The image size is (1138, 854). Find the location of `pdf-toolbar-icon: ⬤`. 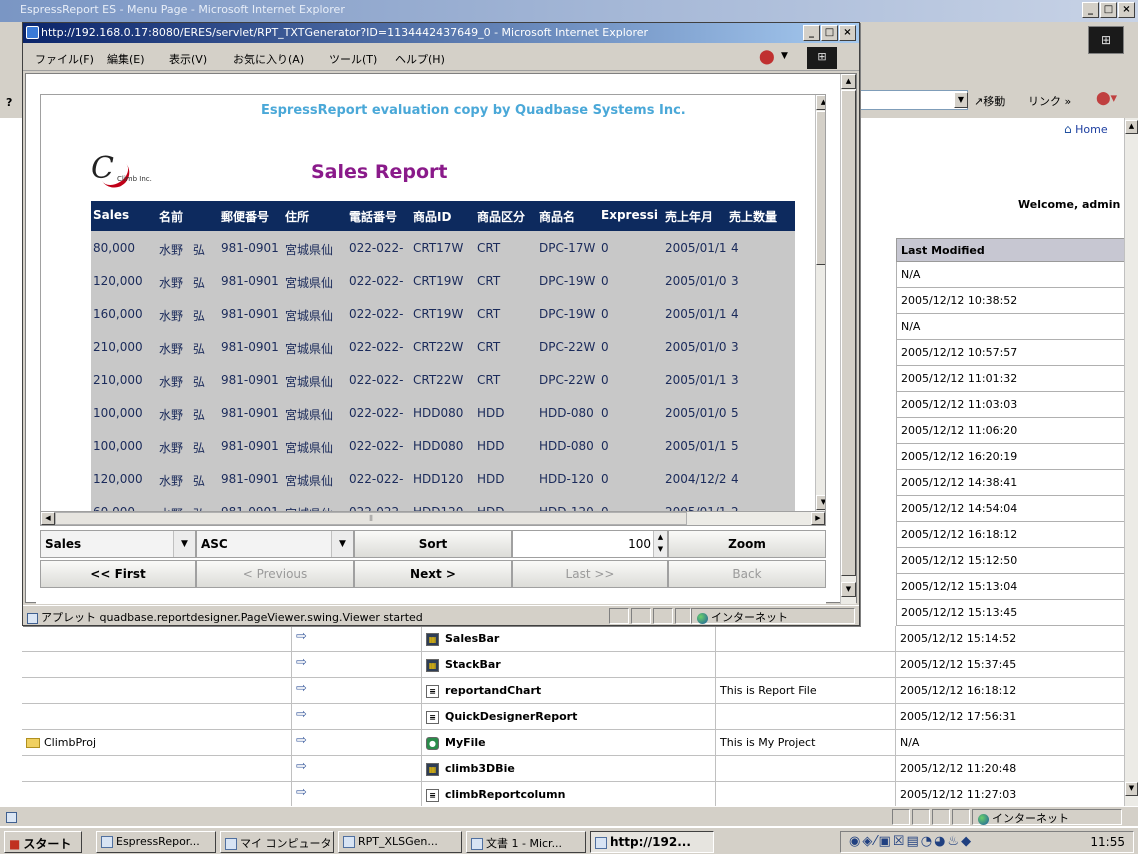

pdf-toolbar-icon: ⬤ is located at coordinates (767, 57).